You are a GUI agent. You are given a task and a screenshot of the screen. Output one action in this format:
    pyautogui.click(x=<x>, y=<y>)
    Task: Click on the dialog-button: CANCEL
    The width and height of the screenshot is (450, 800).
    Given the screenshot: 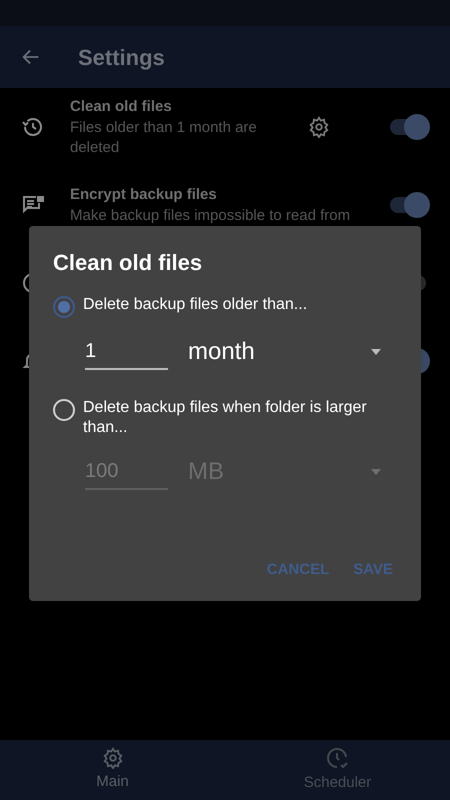 What is the action you would take?
    pyautogui.click(x=298, y=569)
    